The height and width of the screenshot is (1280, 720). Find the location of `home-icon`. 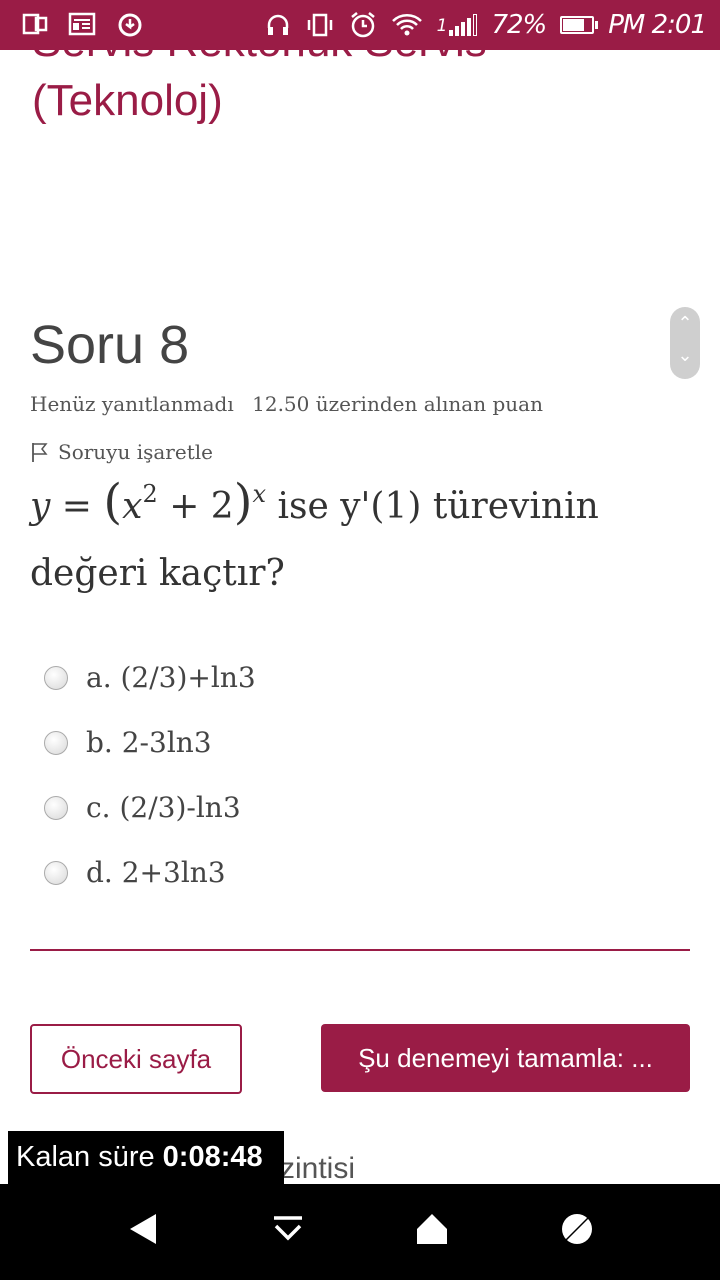

home-icon is located at coordinates (432, 1229).